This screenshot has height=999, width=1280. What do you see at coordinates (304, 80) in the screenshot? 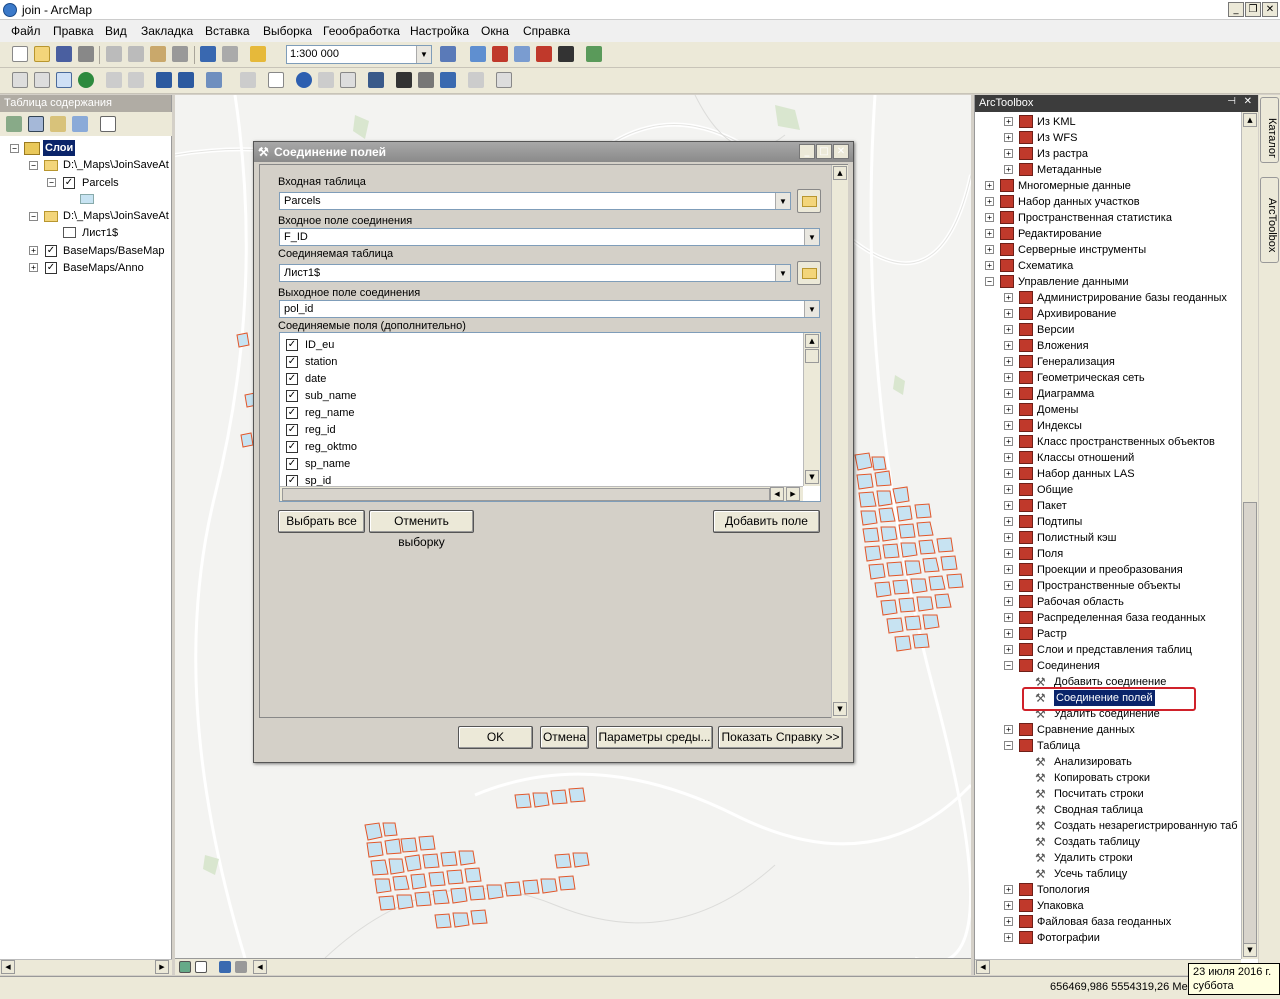
I see `identify-icon` at bounding box center [304, 80].